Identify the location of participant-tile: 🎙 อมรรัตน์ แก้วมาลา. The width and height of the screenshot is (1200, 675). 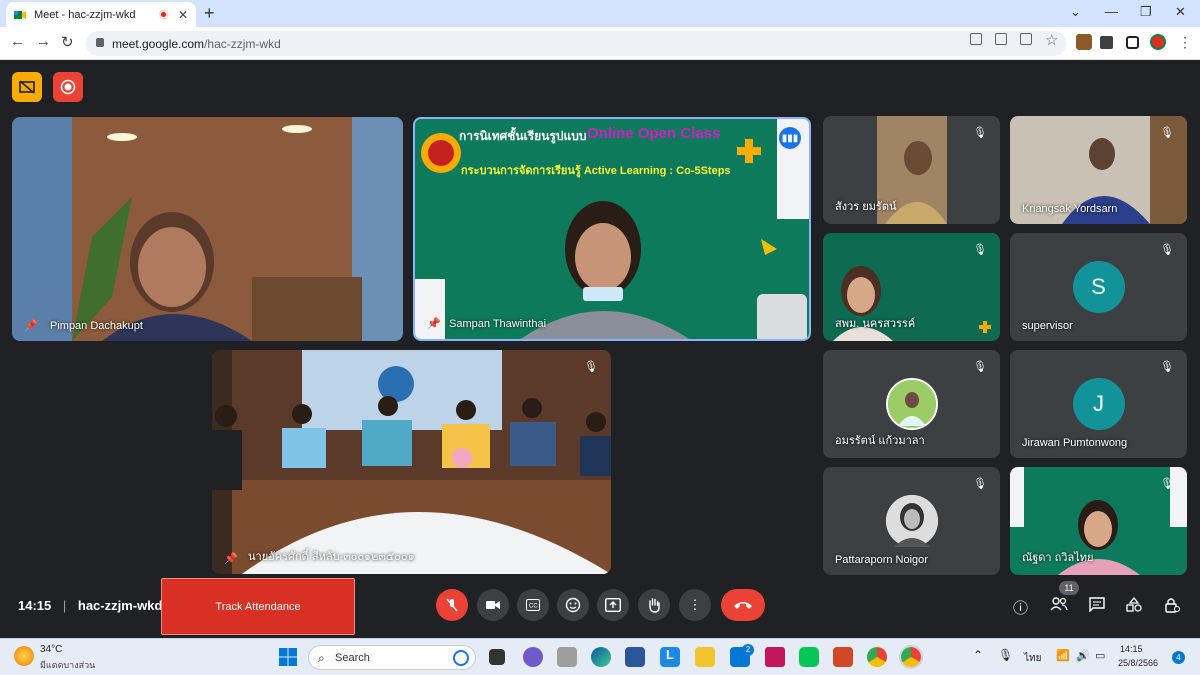
(911, 404).